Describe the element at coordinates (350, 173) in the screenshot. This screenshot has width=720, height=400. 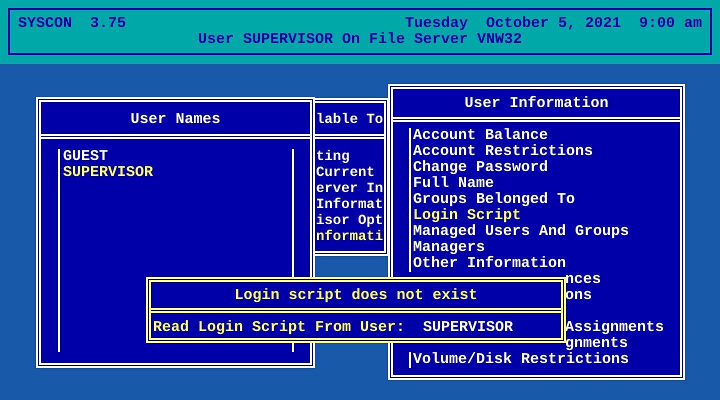
I see `menu-item: Current` at that location.